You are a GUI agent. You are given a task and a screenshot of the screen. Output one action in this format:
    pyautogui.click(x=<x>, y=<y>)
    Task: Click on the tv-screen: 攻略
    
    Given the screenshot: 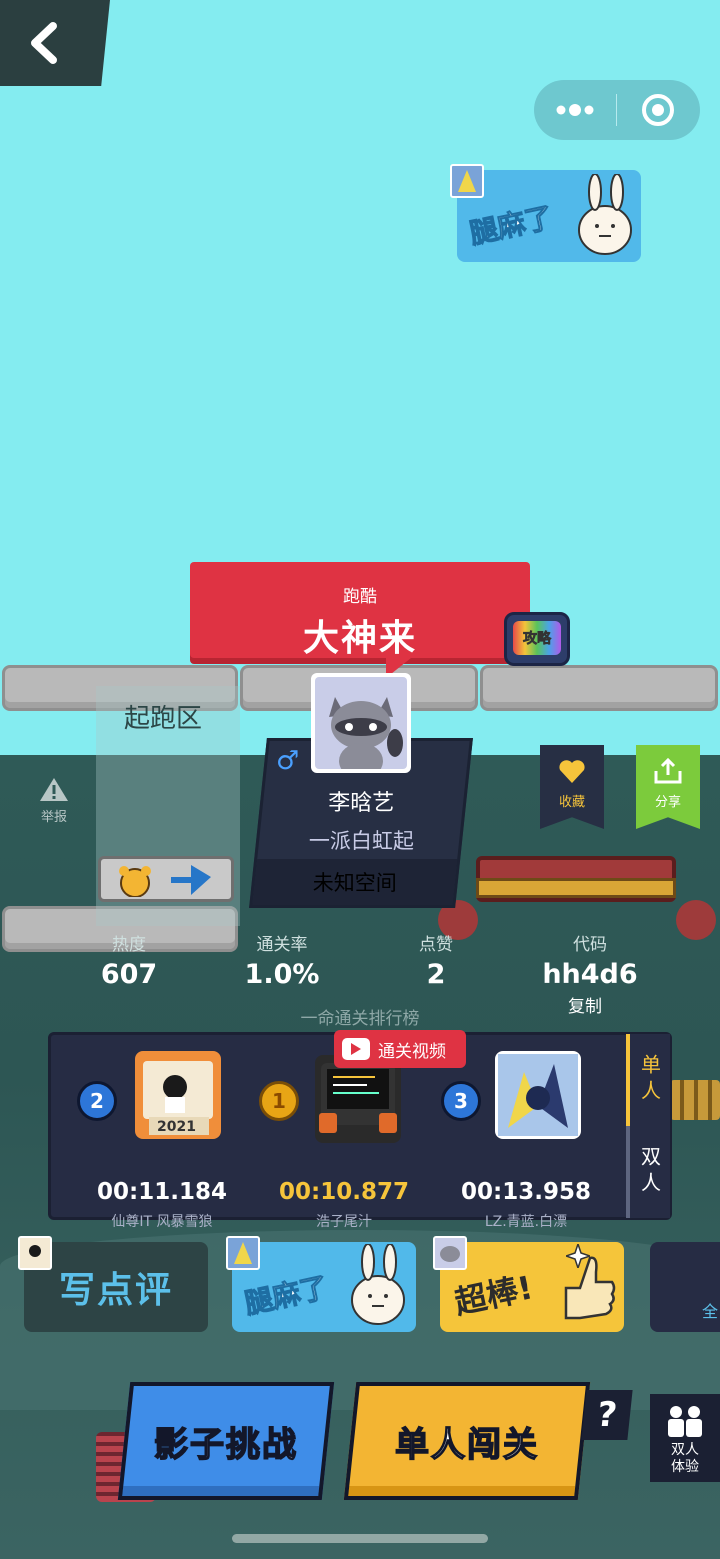 What is the action you would take?
    pyautogui.click(x=537, y=638)
    